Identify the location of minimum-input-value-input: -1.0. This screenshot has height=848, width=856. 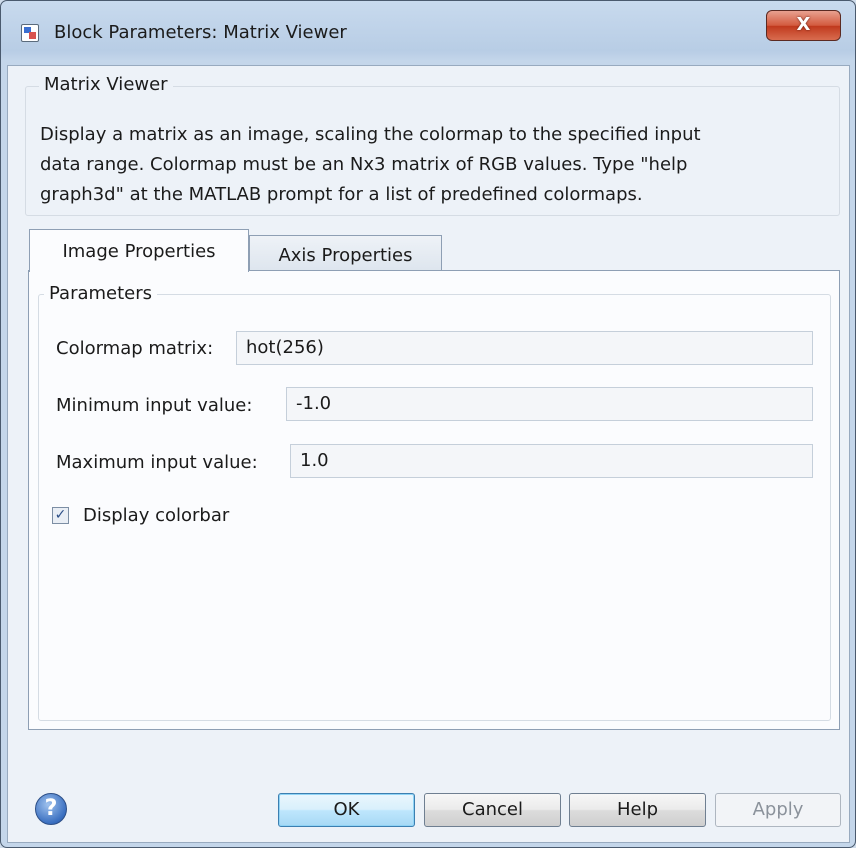
(549, 404).